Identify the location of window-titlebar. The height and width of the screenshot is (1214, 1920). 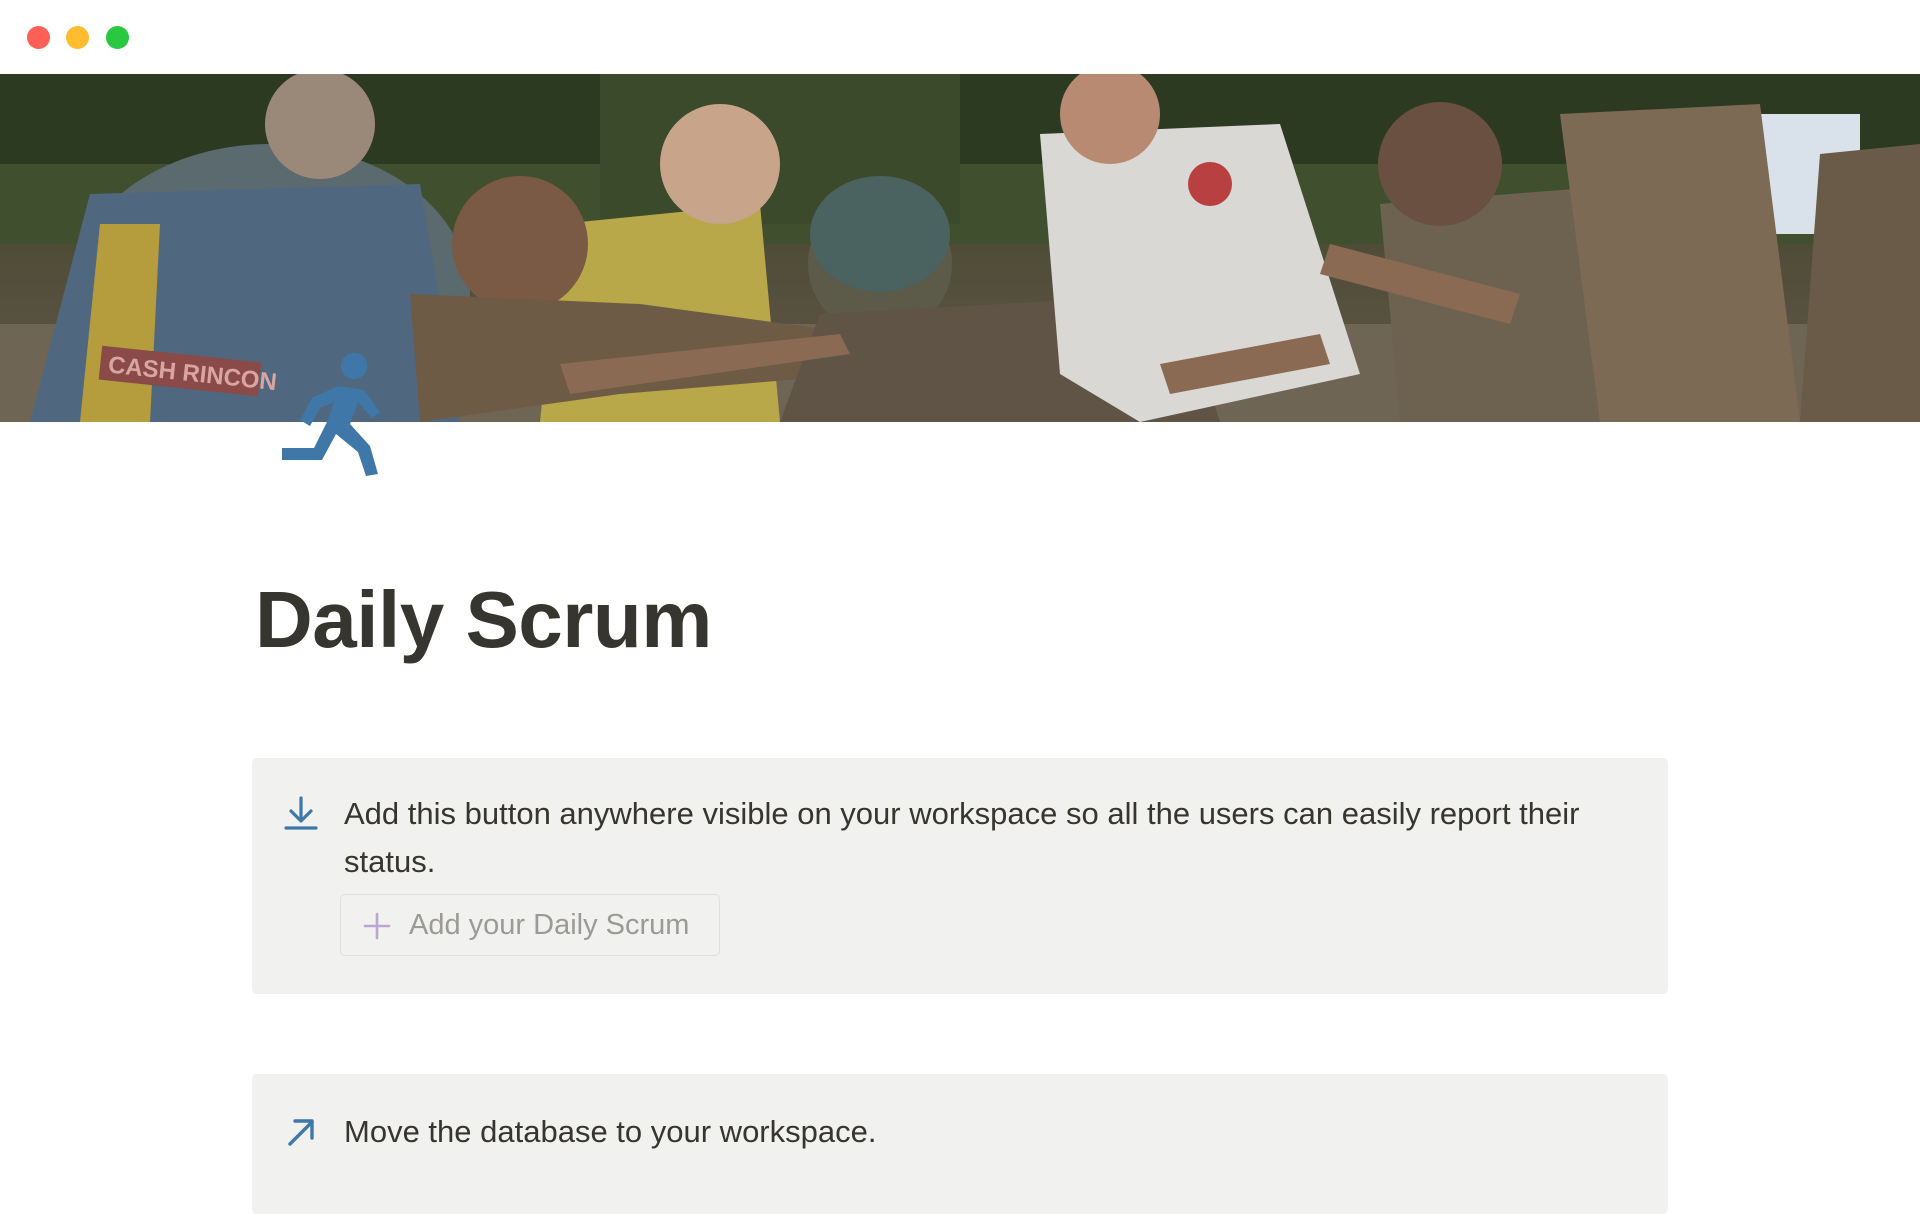
(960, 37).